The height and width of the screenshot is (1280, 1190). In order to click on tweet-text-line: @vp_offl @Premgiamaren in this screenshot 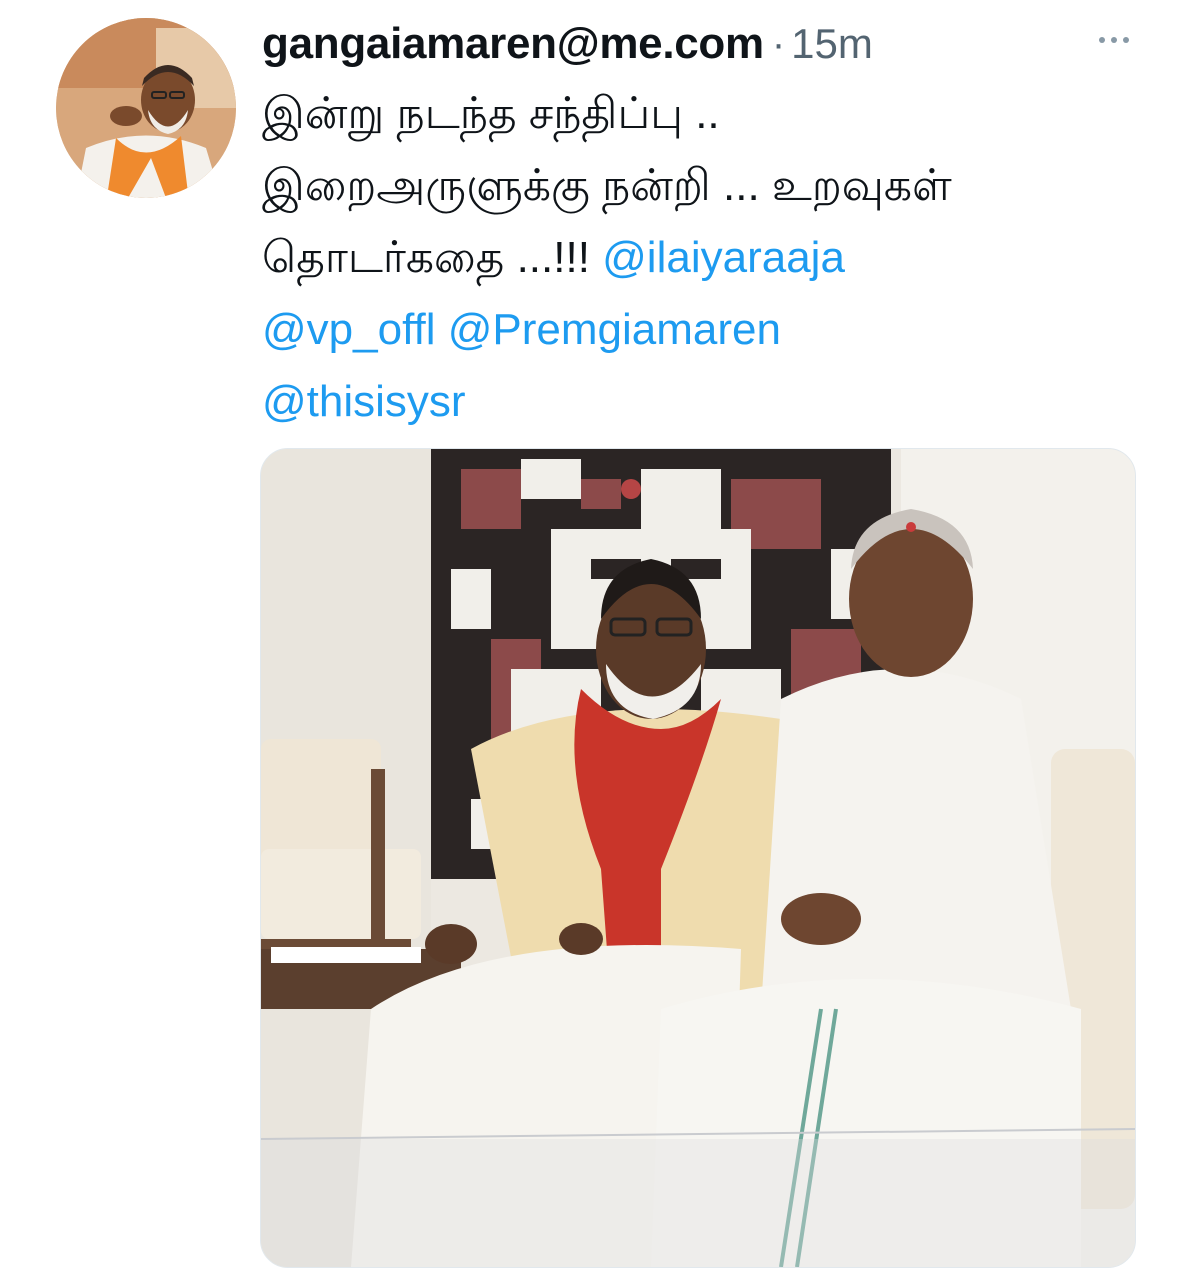, I will do `click(702, 330)`.